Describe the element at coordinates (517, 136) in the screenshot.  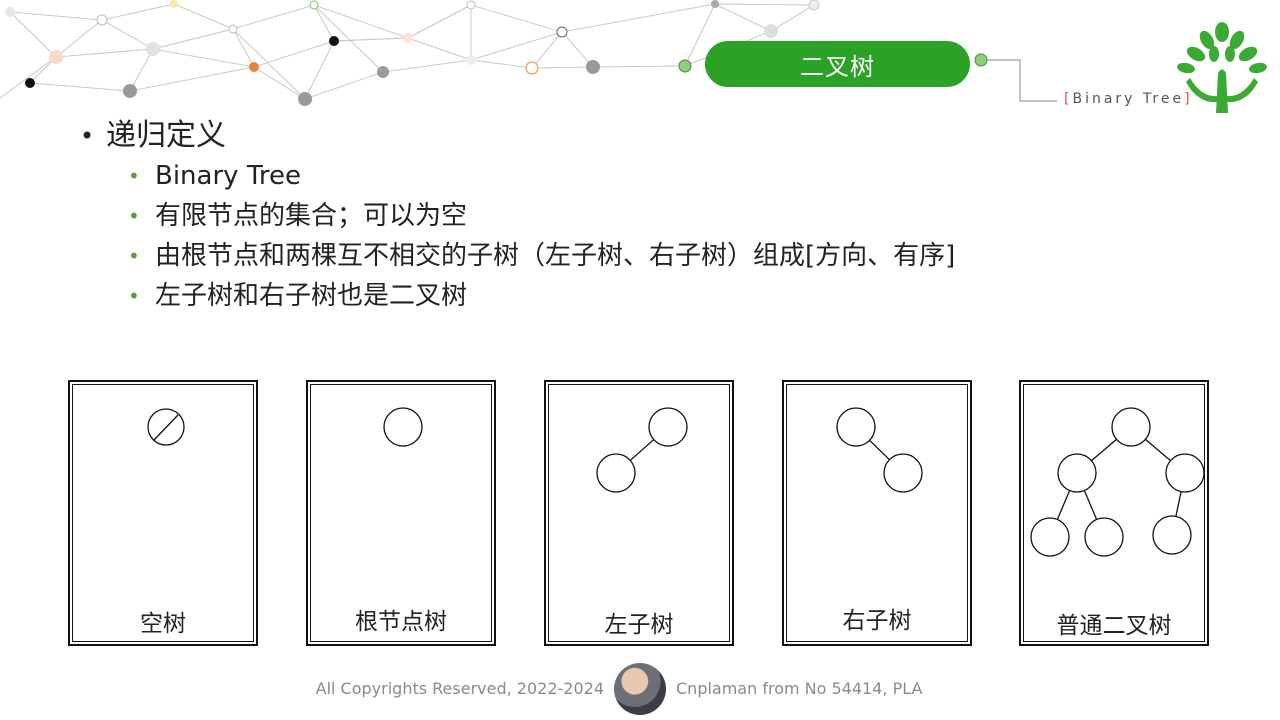
I see `heading-bullet: • 递归定义` at that location.